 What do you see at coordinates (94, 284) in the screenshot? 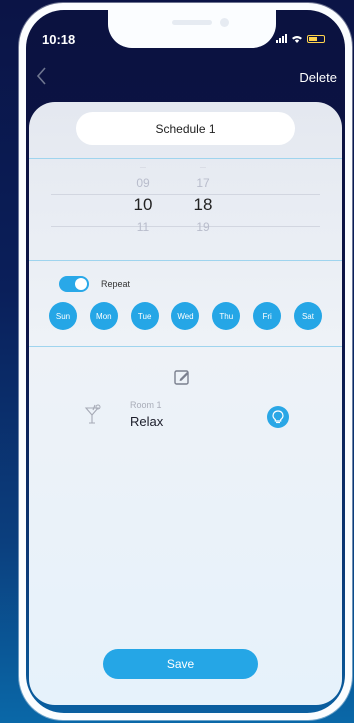
I see `repeat-row: Repeat` at bounding box center [94, 284].